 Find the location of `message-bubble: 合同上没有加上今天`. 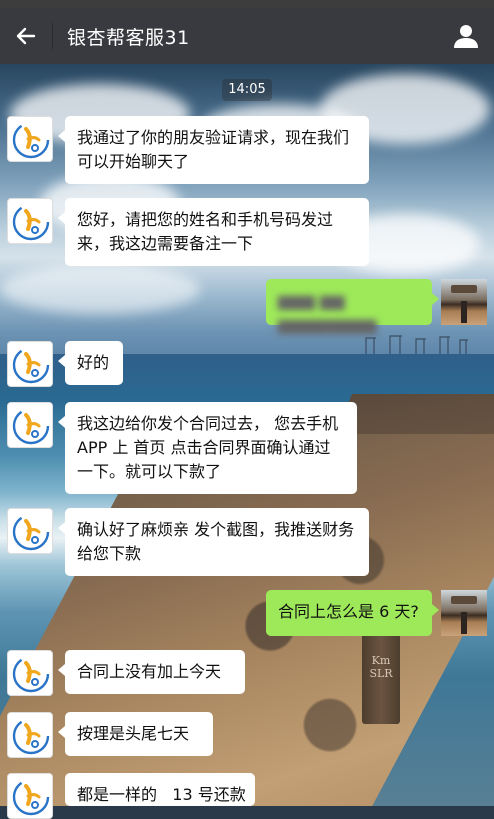

message-bubble: 合同上没有加上今天 is located at coordinates (151, 672).